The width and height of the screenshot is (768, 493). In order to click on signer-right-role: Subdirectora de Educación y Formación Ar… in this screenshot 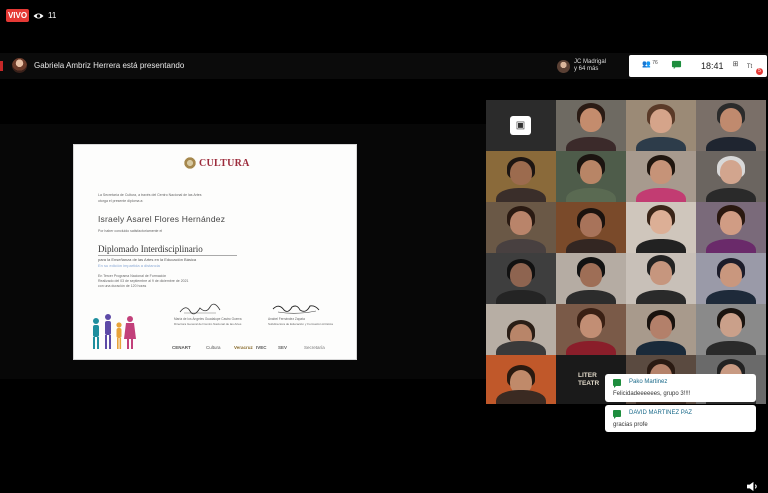, I will do `click(300, 324)`.